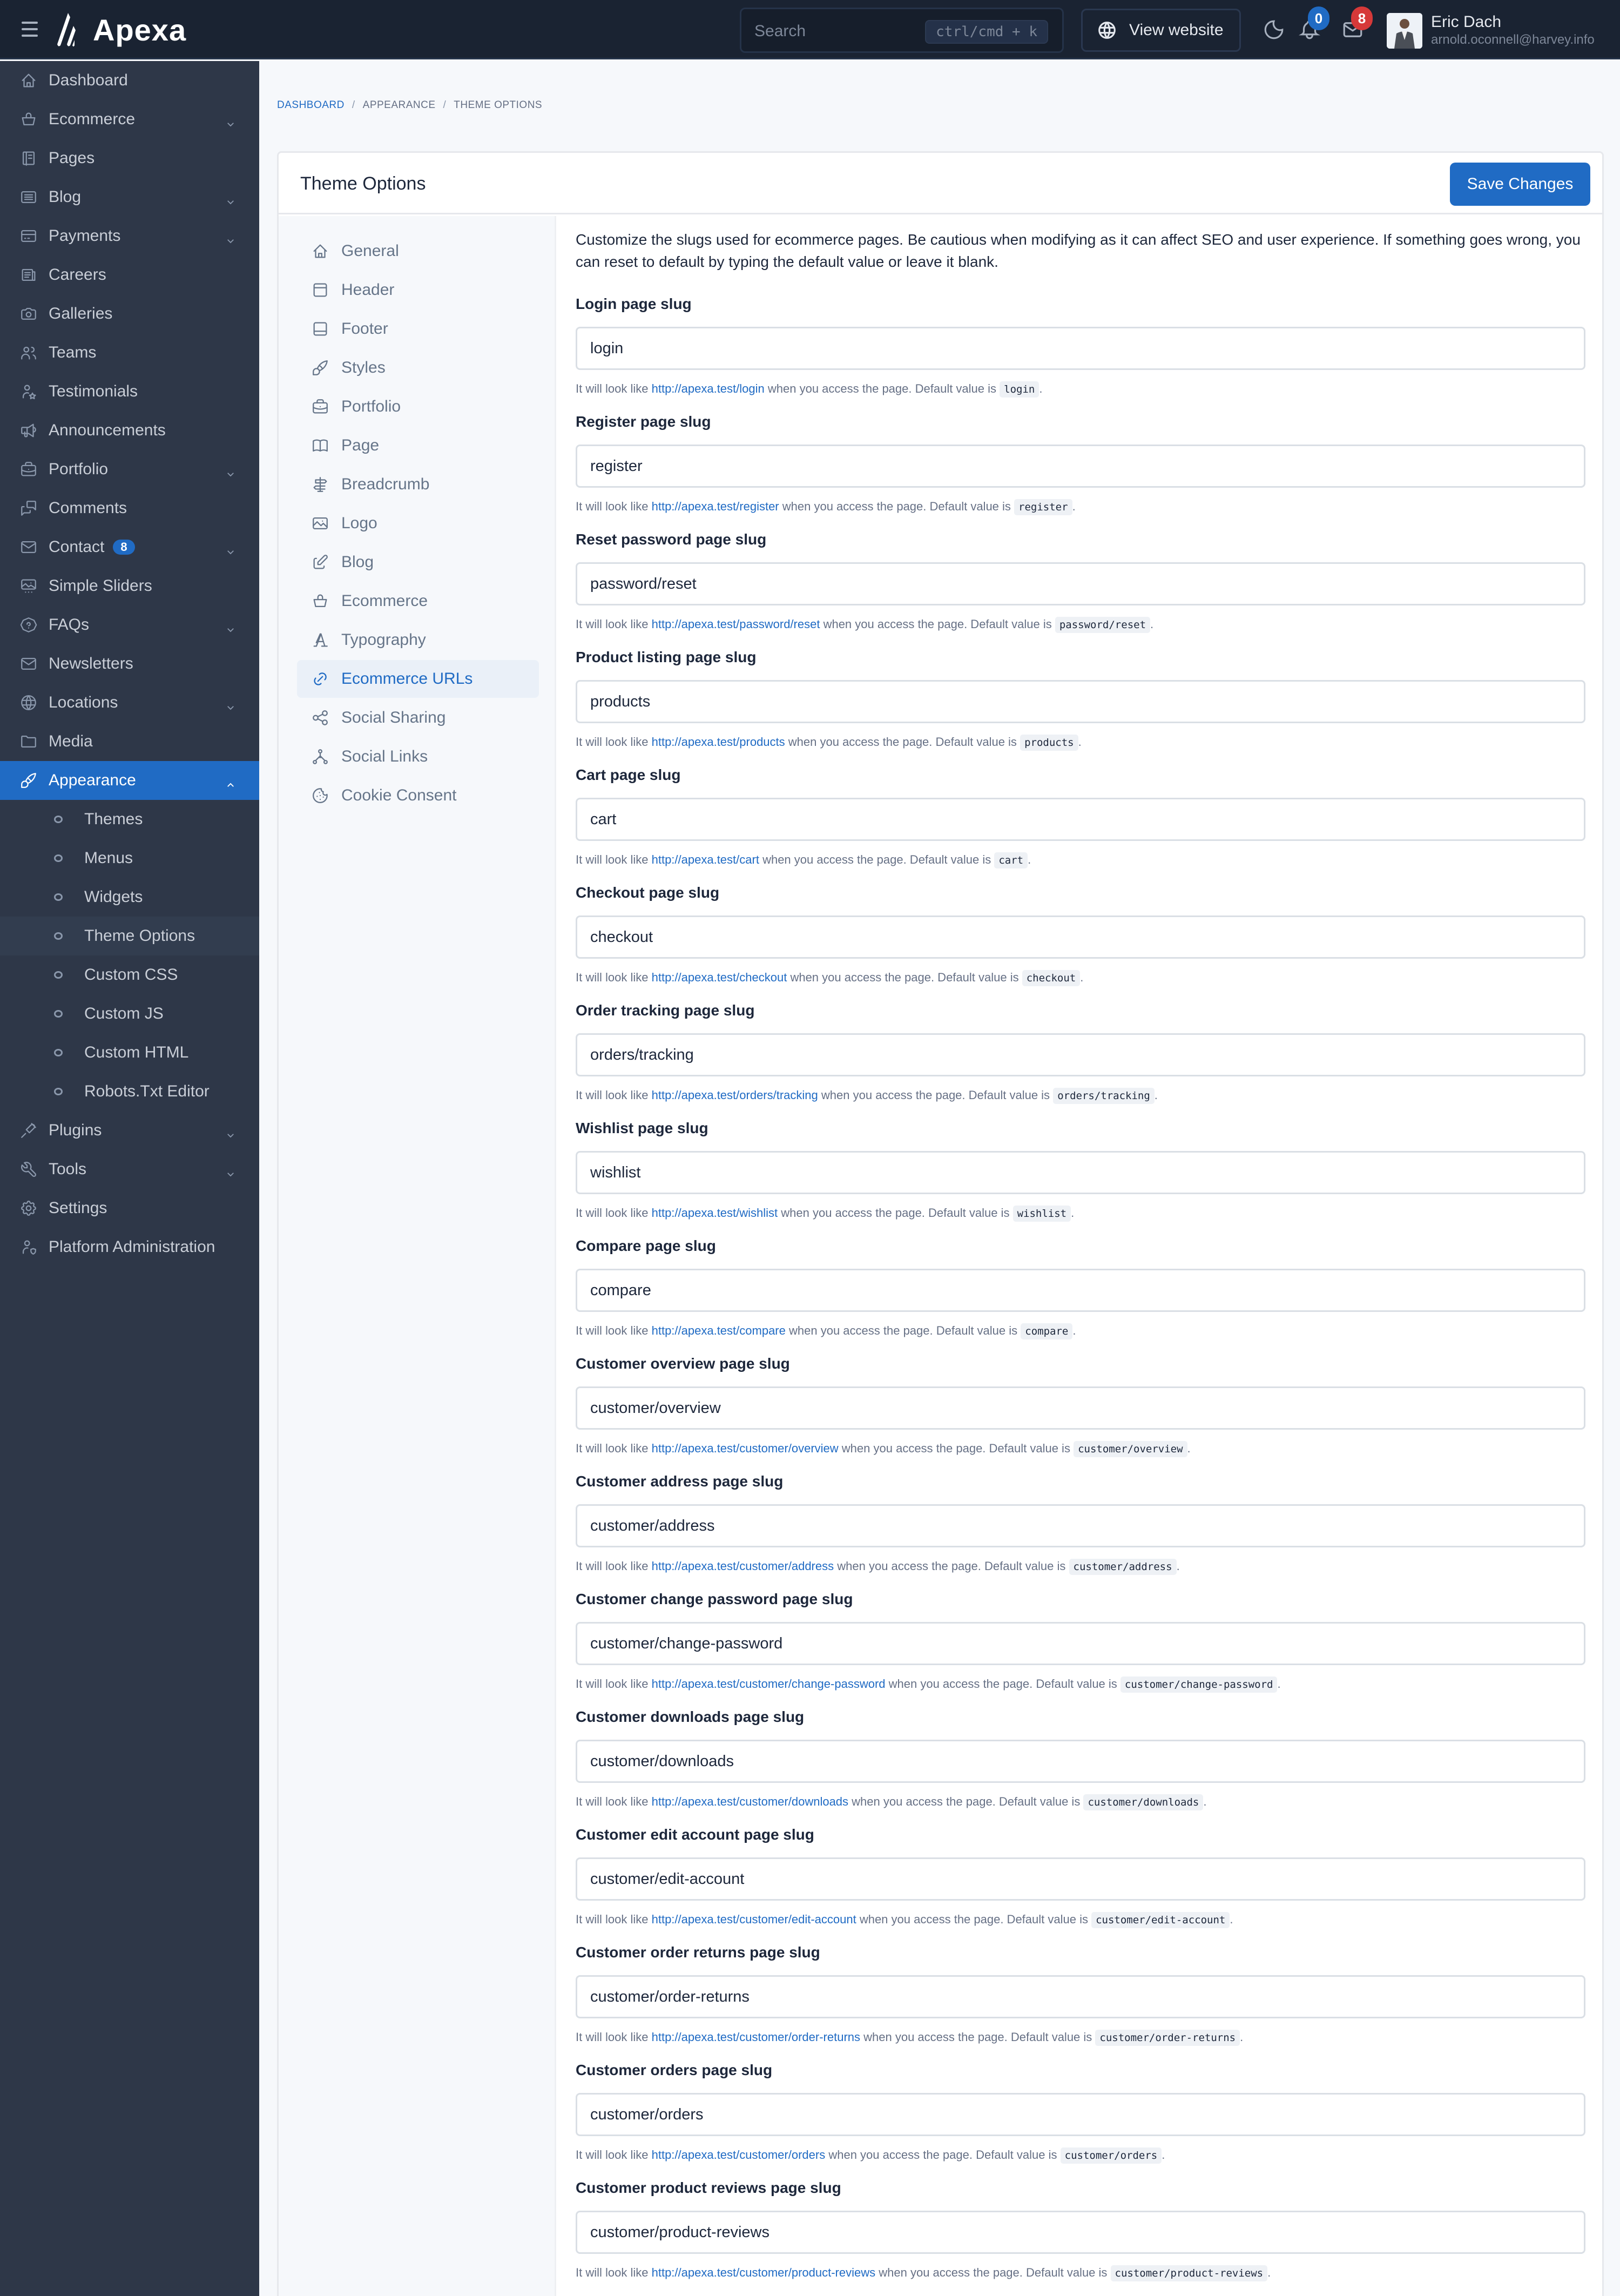  Describe the element at coordinates (719, 1330) in the screenshot. I see `preview-url-link: http://apexa.test/compare` at that location.